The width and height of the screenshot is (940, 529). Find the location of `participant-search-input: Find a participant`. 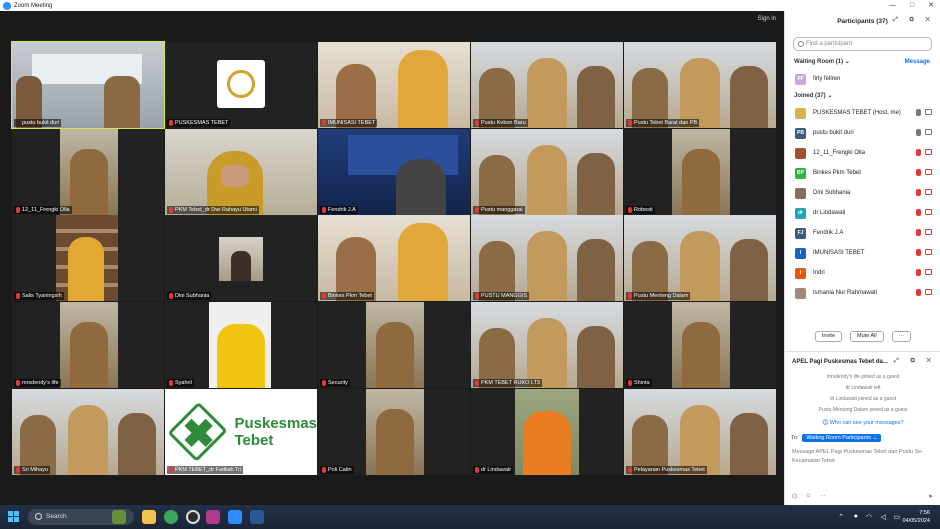

participant-search-input: Find a participant is located at coordinates (862, 44).